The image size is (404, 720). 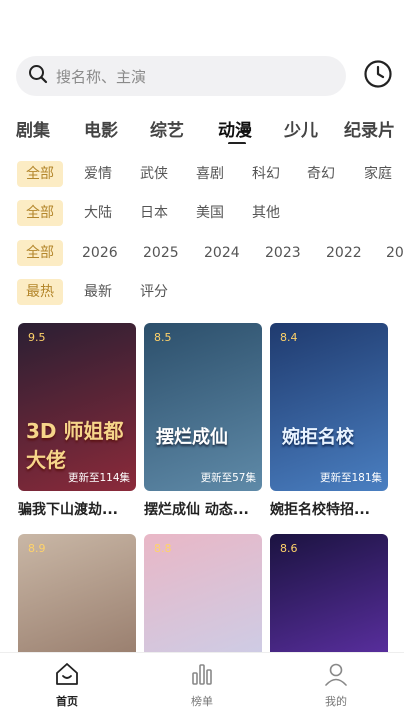 What do you see at coordinates (202, 677) in the screenshot?
I see `chart-icon` at bounding box center [202, 677].